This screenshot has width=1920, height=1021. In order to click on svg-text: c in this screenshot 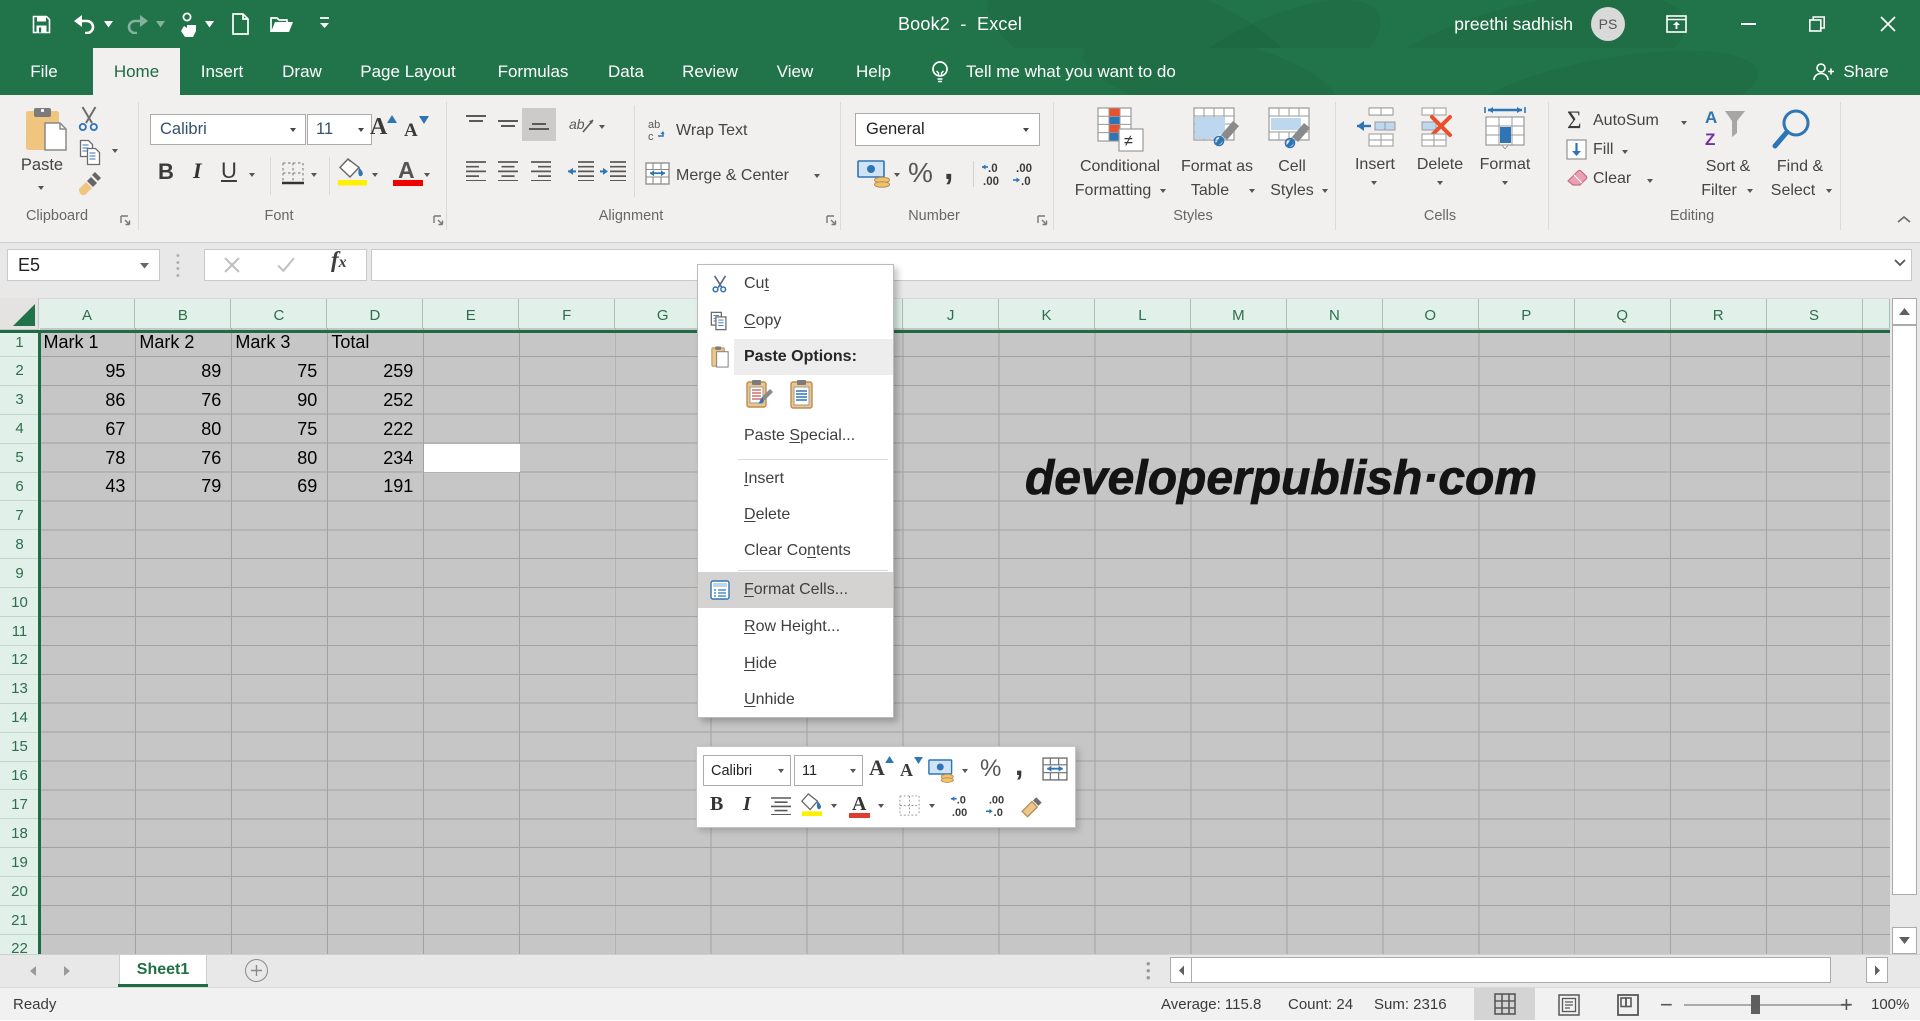, I will do `click(651, 136)`.